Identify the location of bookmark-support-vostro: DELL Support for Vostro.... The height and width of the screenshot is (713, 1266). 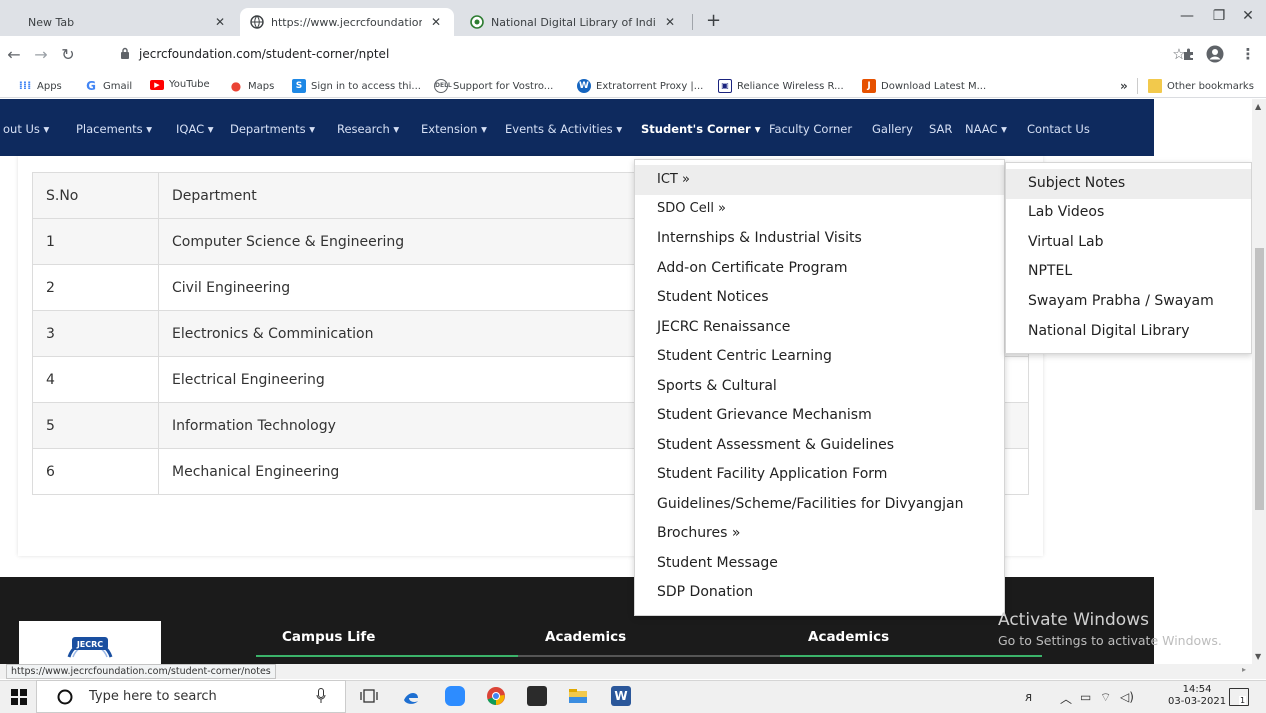
(493, 86).